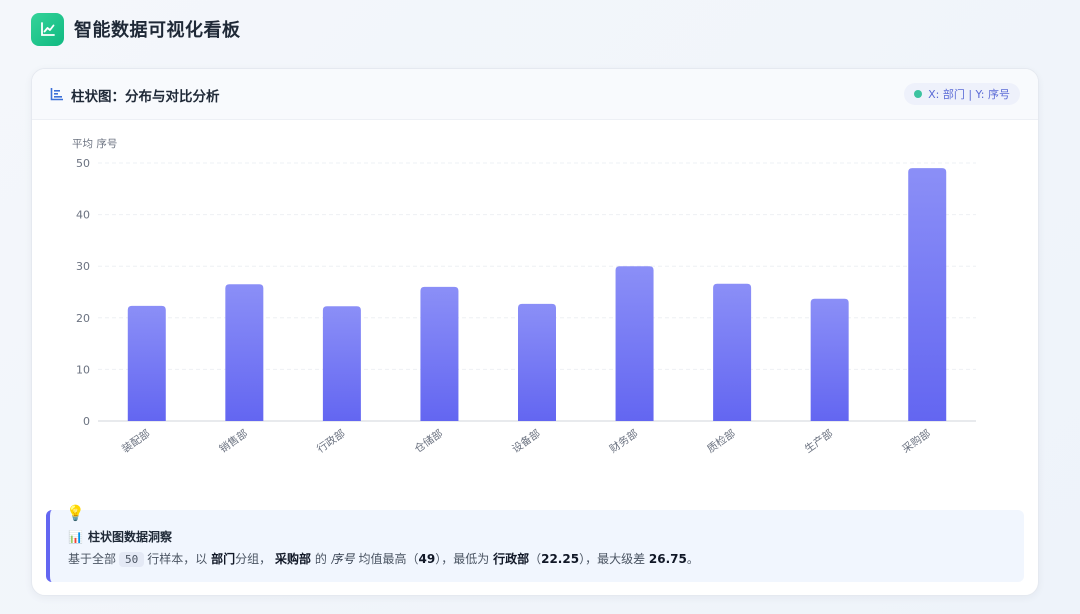  What do you see at coordinates (253, 559) in the screenshot?
I see `insight-group: 分组，` at bounding box center [253, 559].